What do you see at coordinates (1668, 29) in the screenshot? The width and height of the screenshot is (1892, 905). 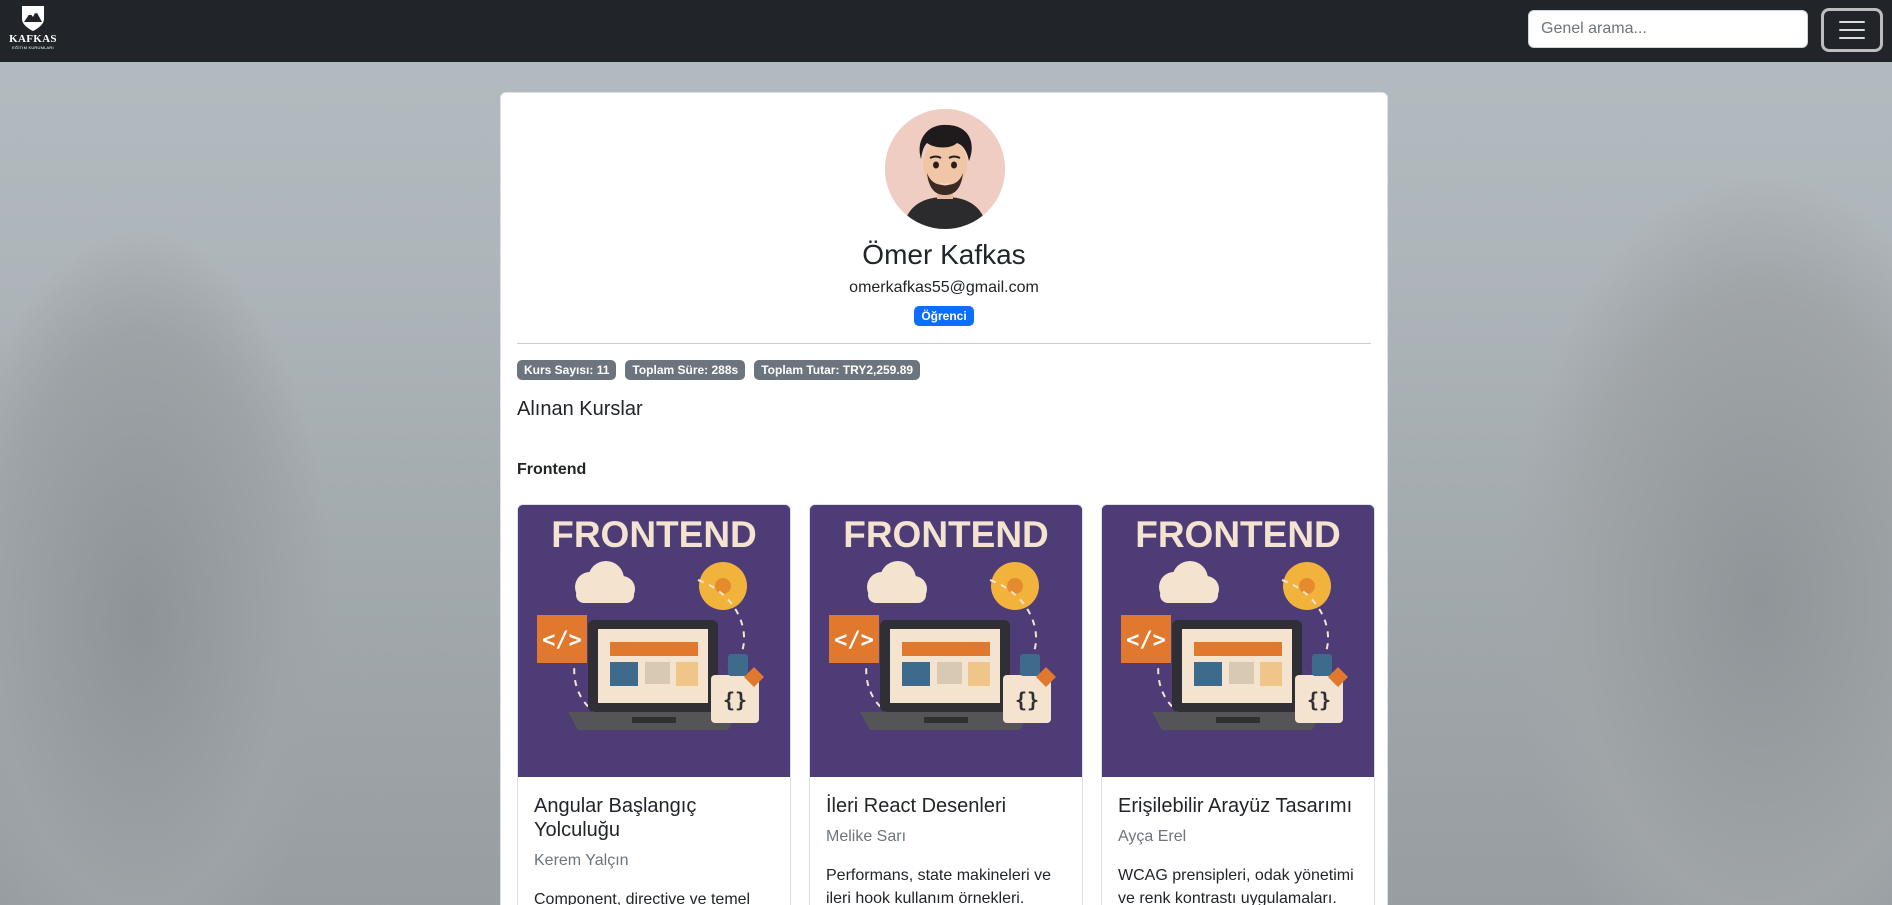 I see `global-search-input` at bounding box center [1668, 29].